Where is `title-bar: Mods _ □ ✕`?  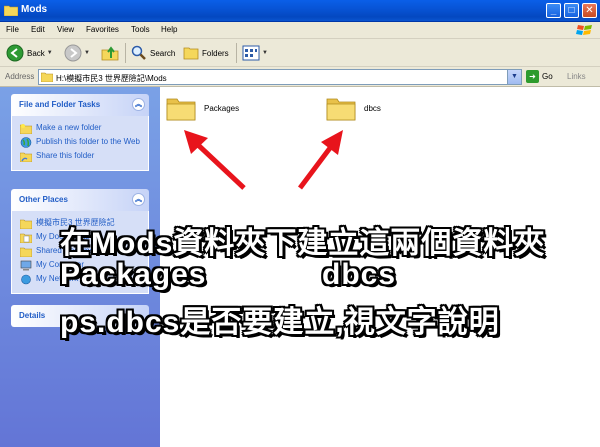 title-bar: Mods _ □ ✕ is located at coordinates (300, 11).